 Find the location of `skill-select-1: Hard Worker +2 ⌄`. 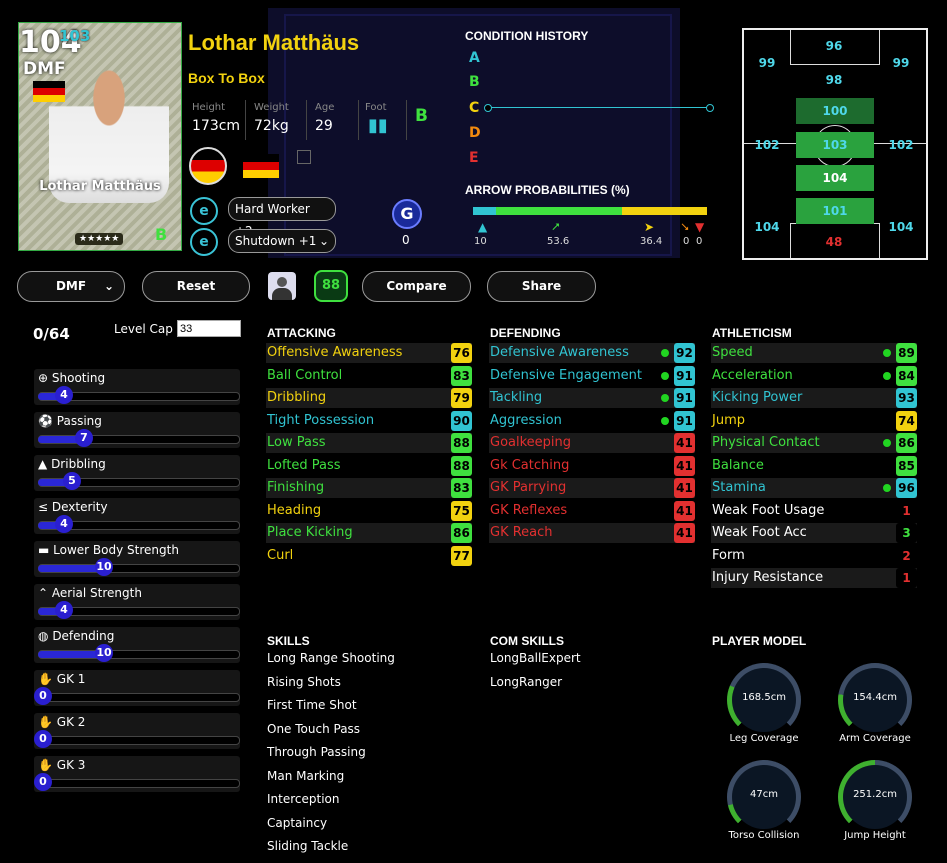

skill-select-1: Hard Worker +2 ⌄ is located at coordinates (282, 217).